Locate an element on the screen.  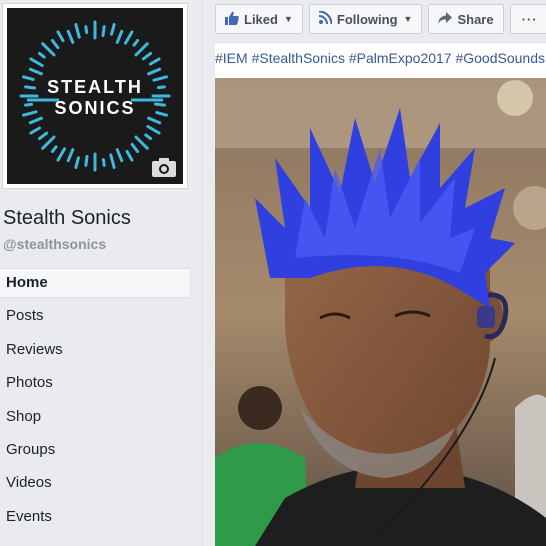
more-options-button: ··· is located at coordinates (527, 19).